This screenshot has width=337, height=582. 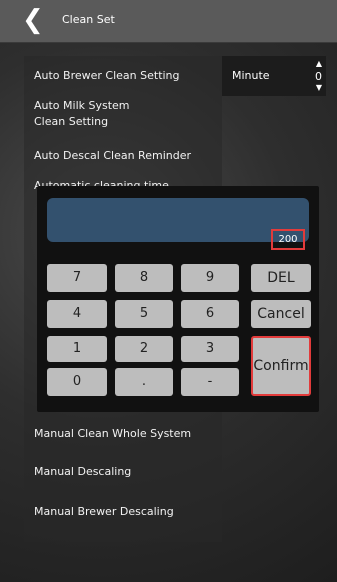 What do you see at coordinates (82, 114) in the screenshot?
I see `setting-auto-milk-system-clean: Auto Milk System Clean Setting` at bounding box center [82, 114].